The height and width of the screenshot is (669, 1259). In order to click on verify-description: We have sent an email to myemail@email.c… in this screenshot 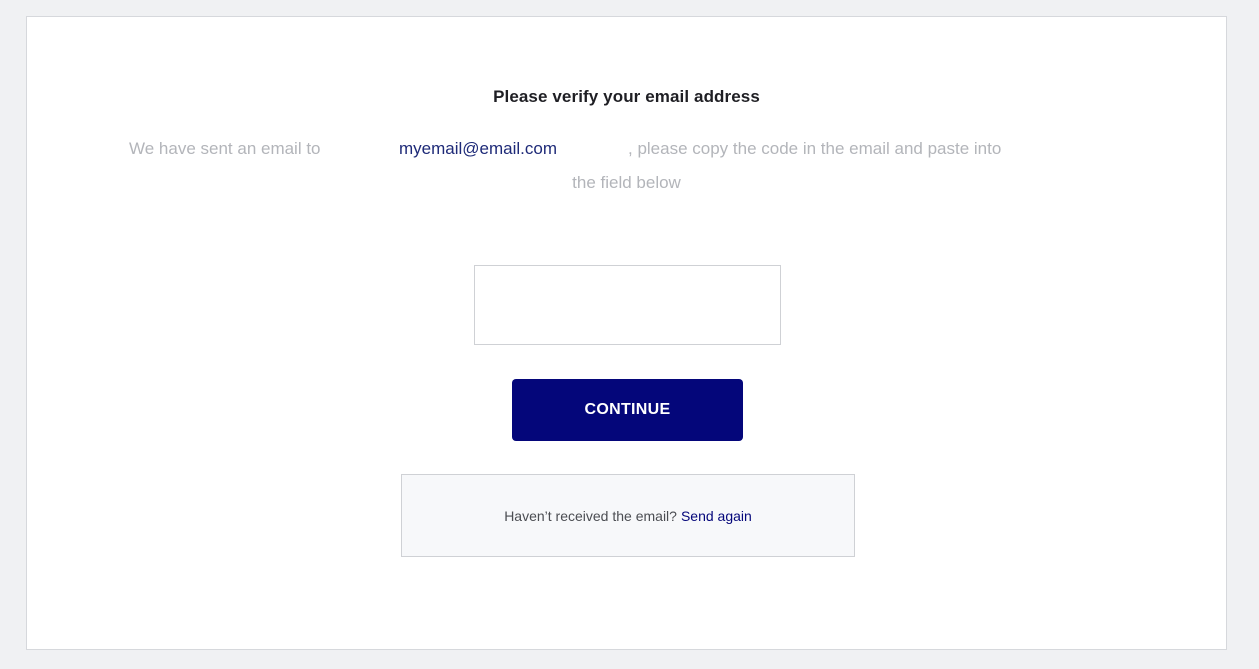, I will do `click(626, 154)`.